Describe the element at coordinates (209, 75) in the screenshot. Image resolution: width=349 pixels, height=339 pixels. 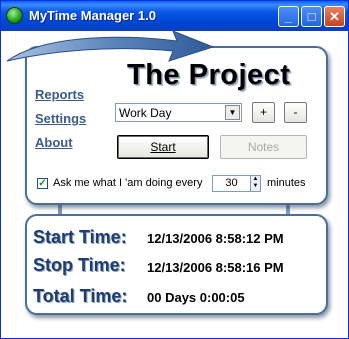
I see `project-title: The Project` at that location.